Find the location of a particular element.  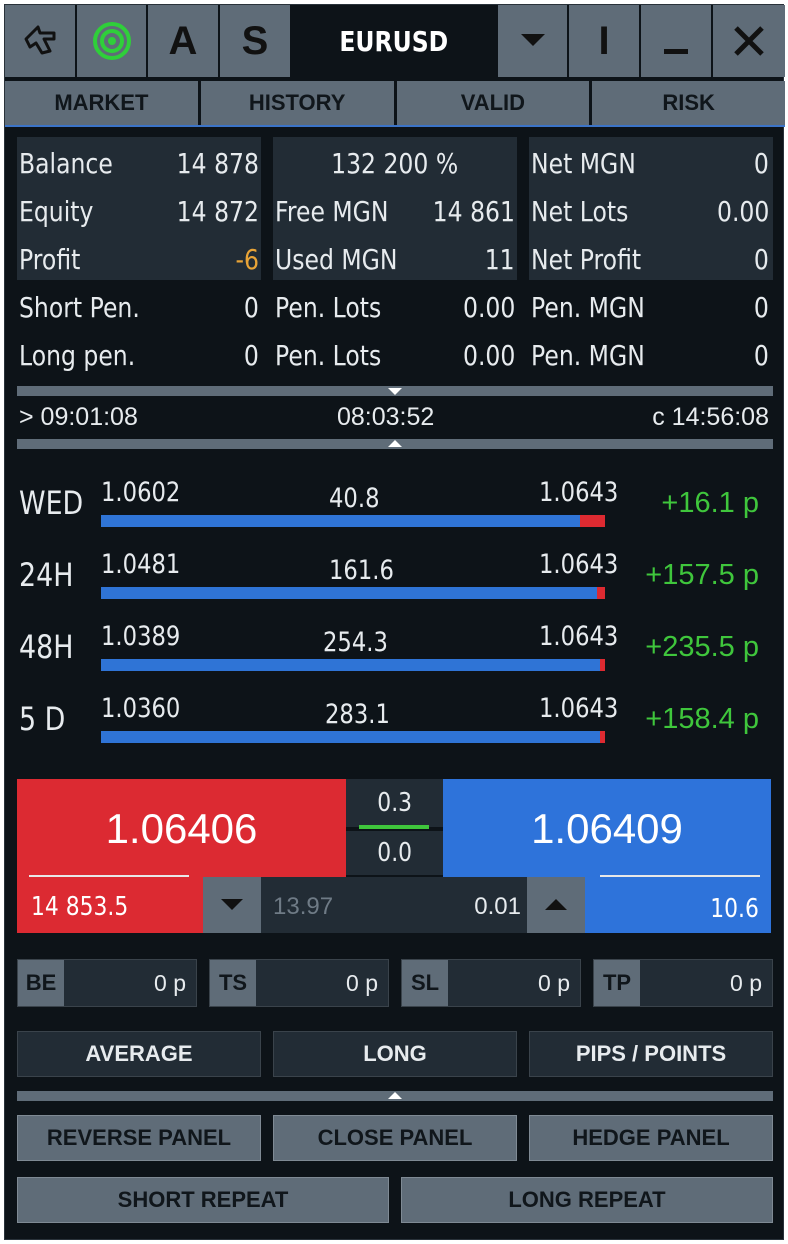

time-center: 08:03:52 is located at coordinates (386, 417).